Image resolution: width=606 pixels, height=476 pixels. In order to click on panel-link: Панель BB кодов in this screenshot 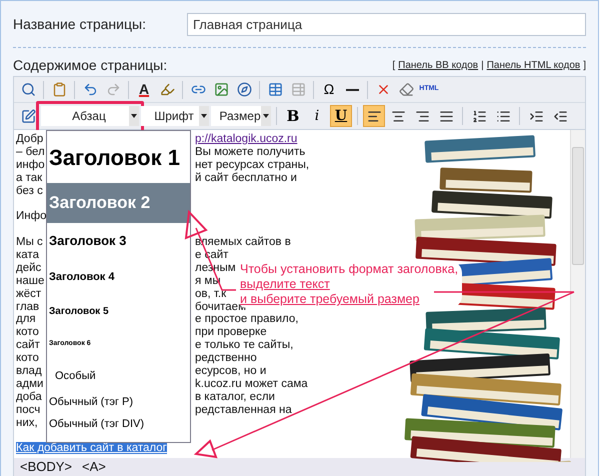, I will do `click(438, 65)`.